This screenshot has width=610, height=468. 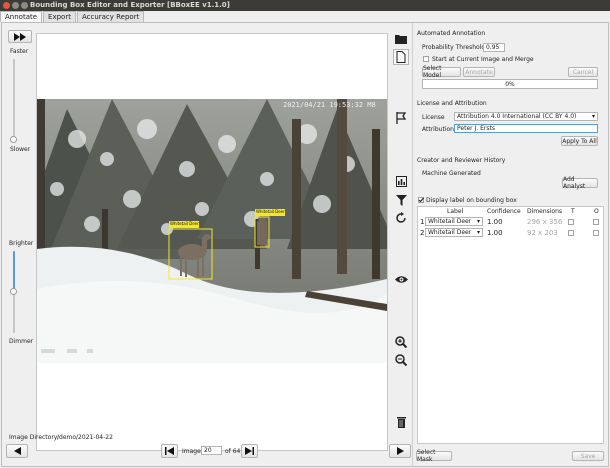 I want to click on select-mask-button: Select Mask, so click(x=434, y=456).